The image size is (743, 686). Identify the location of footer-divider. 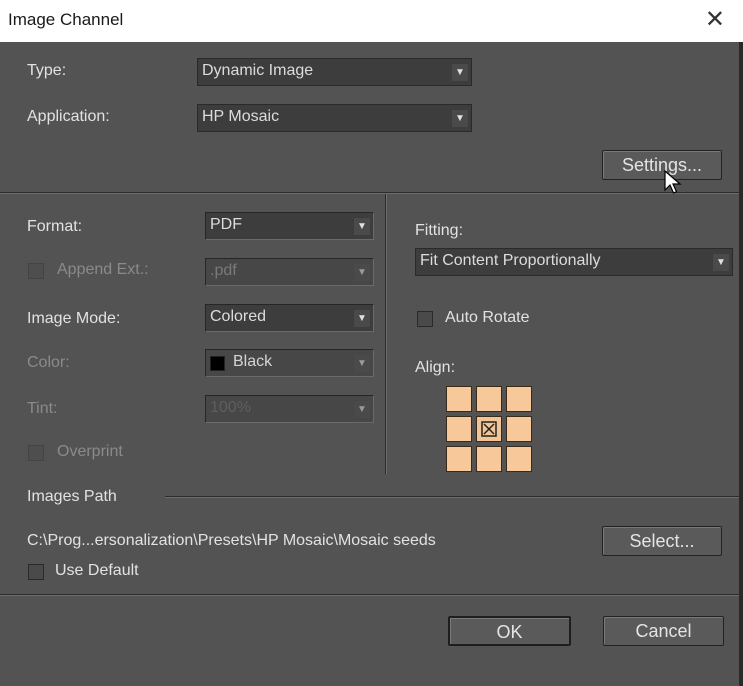
(369, 594).